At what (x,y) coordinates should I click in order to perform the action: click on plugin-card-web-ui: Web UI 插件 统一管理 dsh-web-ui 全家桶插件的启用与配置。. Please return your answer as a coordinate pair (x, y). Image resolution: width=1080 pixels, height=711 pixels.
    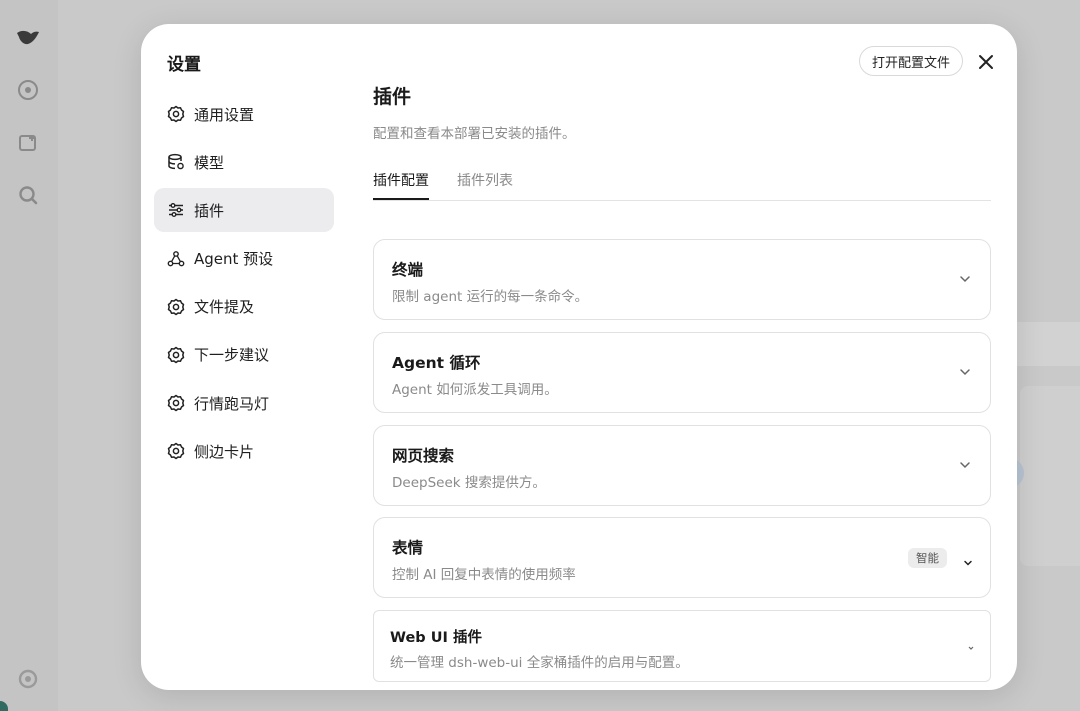
    Looking at the image, I should click on (682, 646).